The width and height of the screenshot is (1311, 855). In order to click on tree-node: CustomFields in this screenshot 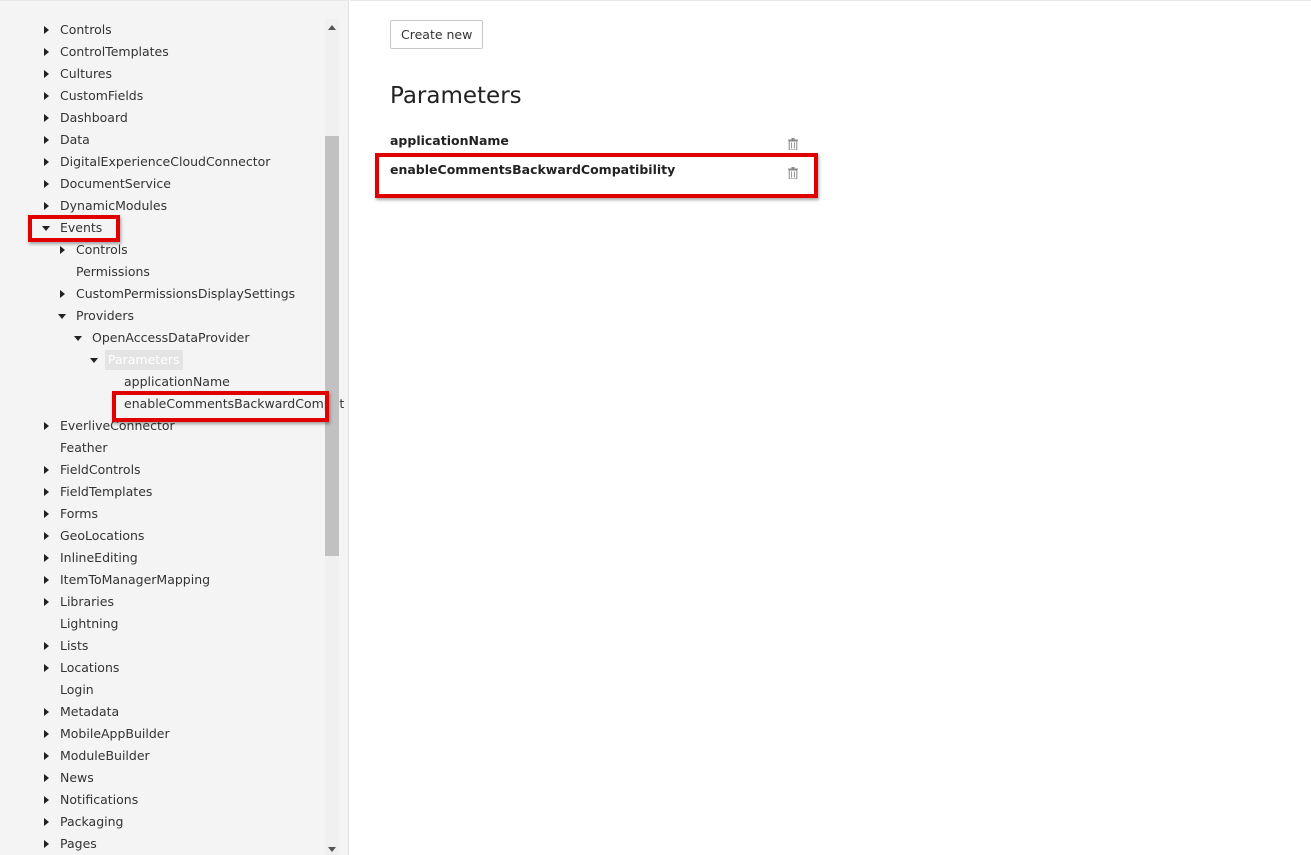, I will do `click(162, 96)`.